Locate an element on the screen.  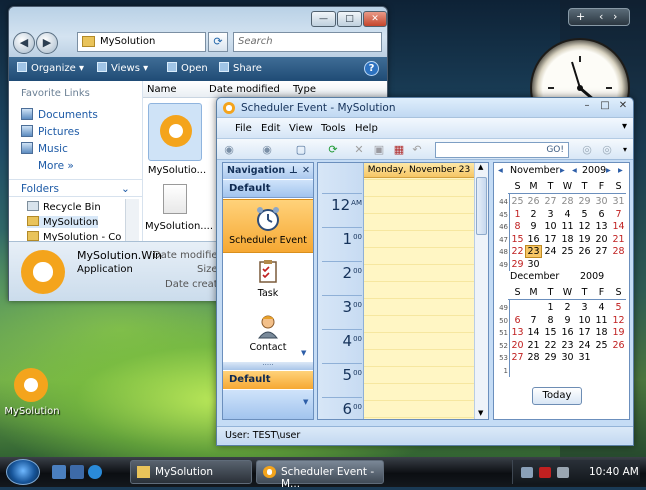
back-button: ◀ is located at coordinates (24, 43).